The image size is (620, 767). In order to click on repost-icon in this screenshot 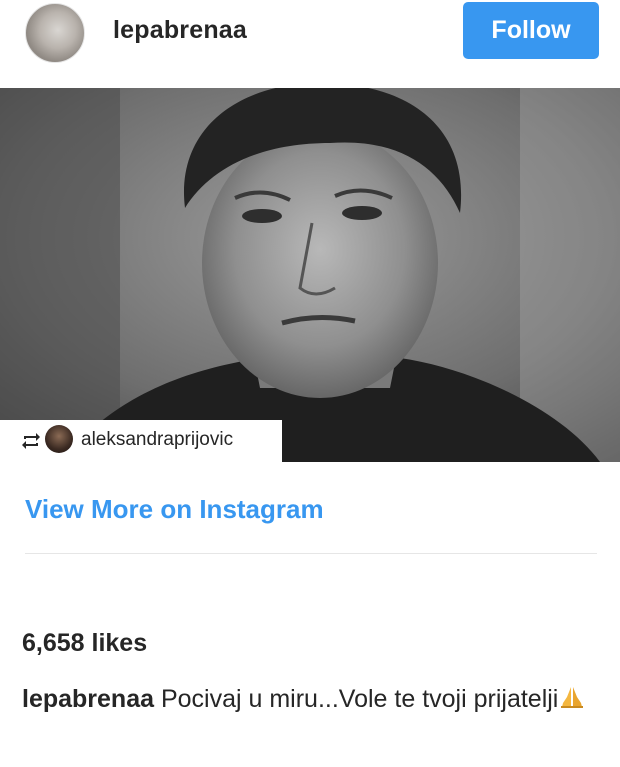, I will do `click(31, 441)`.